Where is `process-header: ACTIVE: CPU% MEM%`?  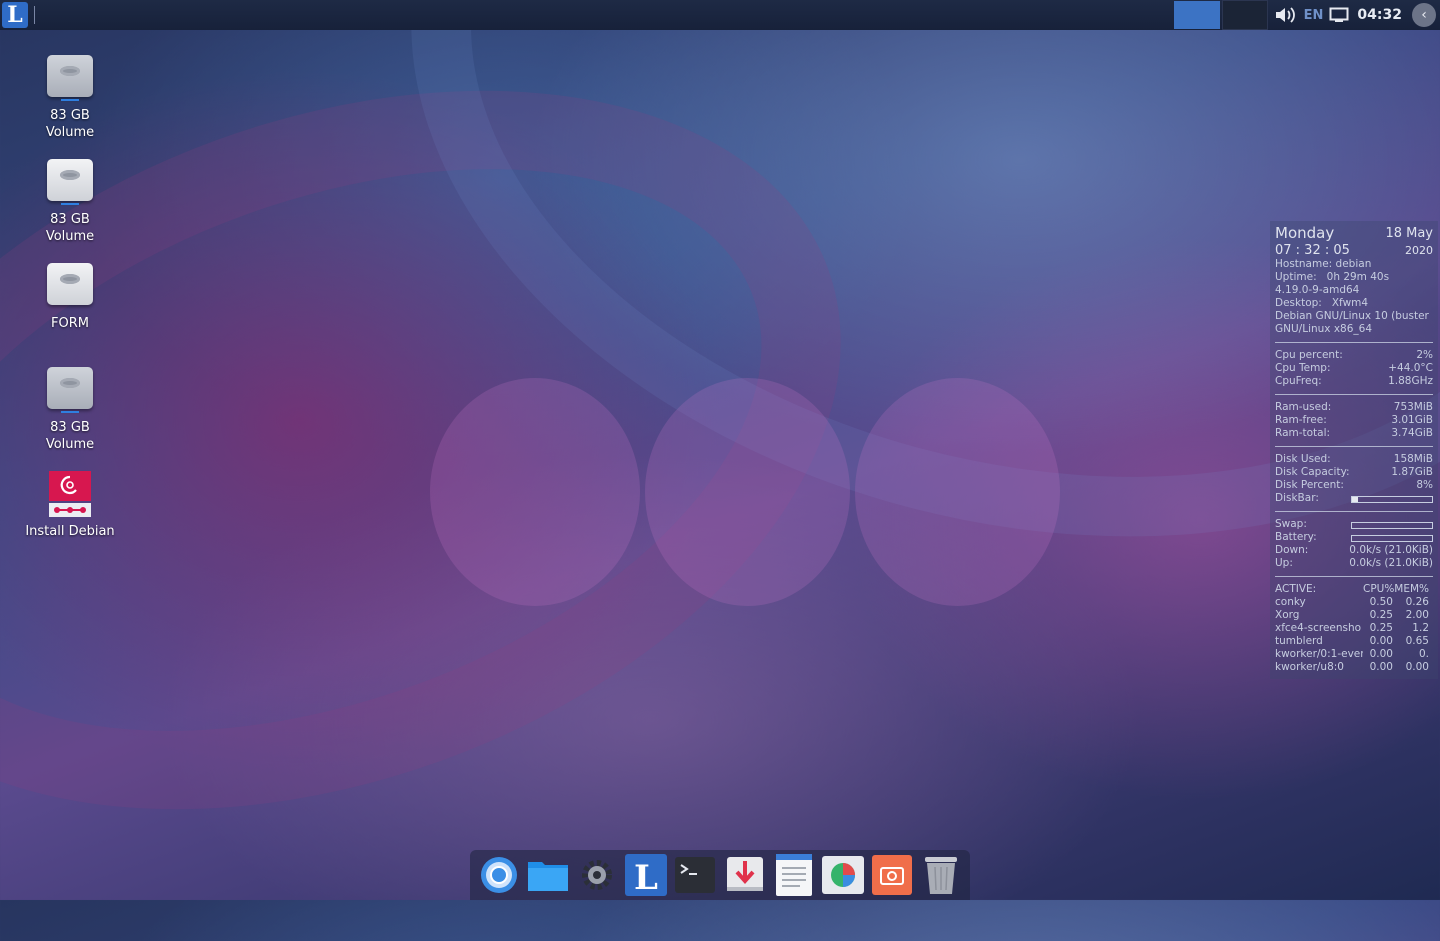 process-header: ACTIVE: CPU% MEM% is located at coordinates (1352, 589).